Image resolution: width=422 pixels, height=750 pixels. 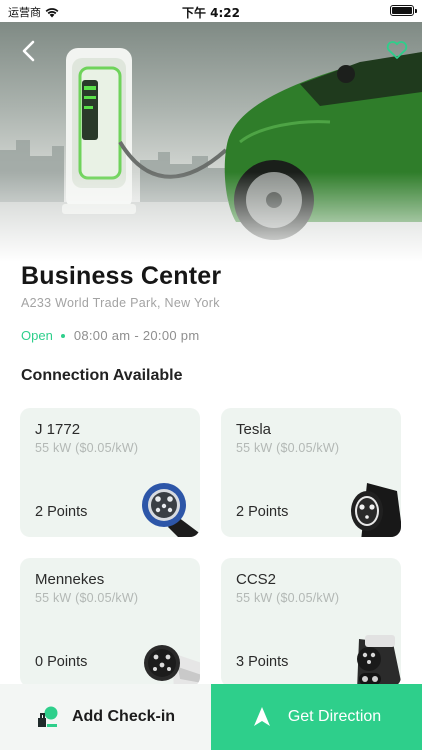 I want to click on hours-range: 08:00 am - 20:00 pm, so click(x=136, y=335).